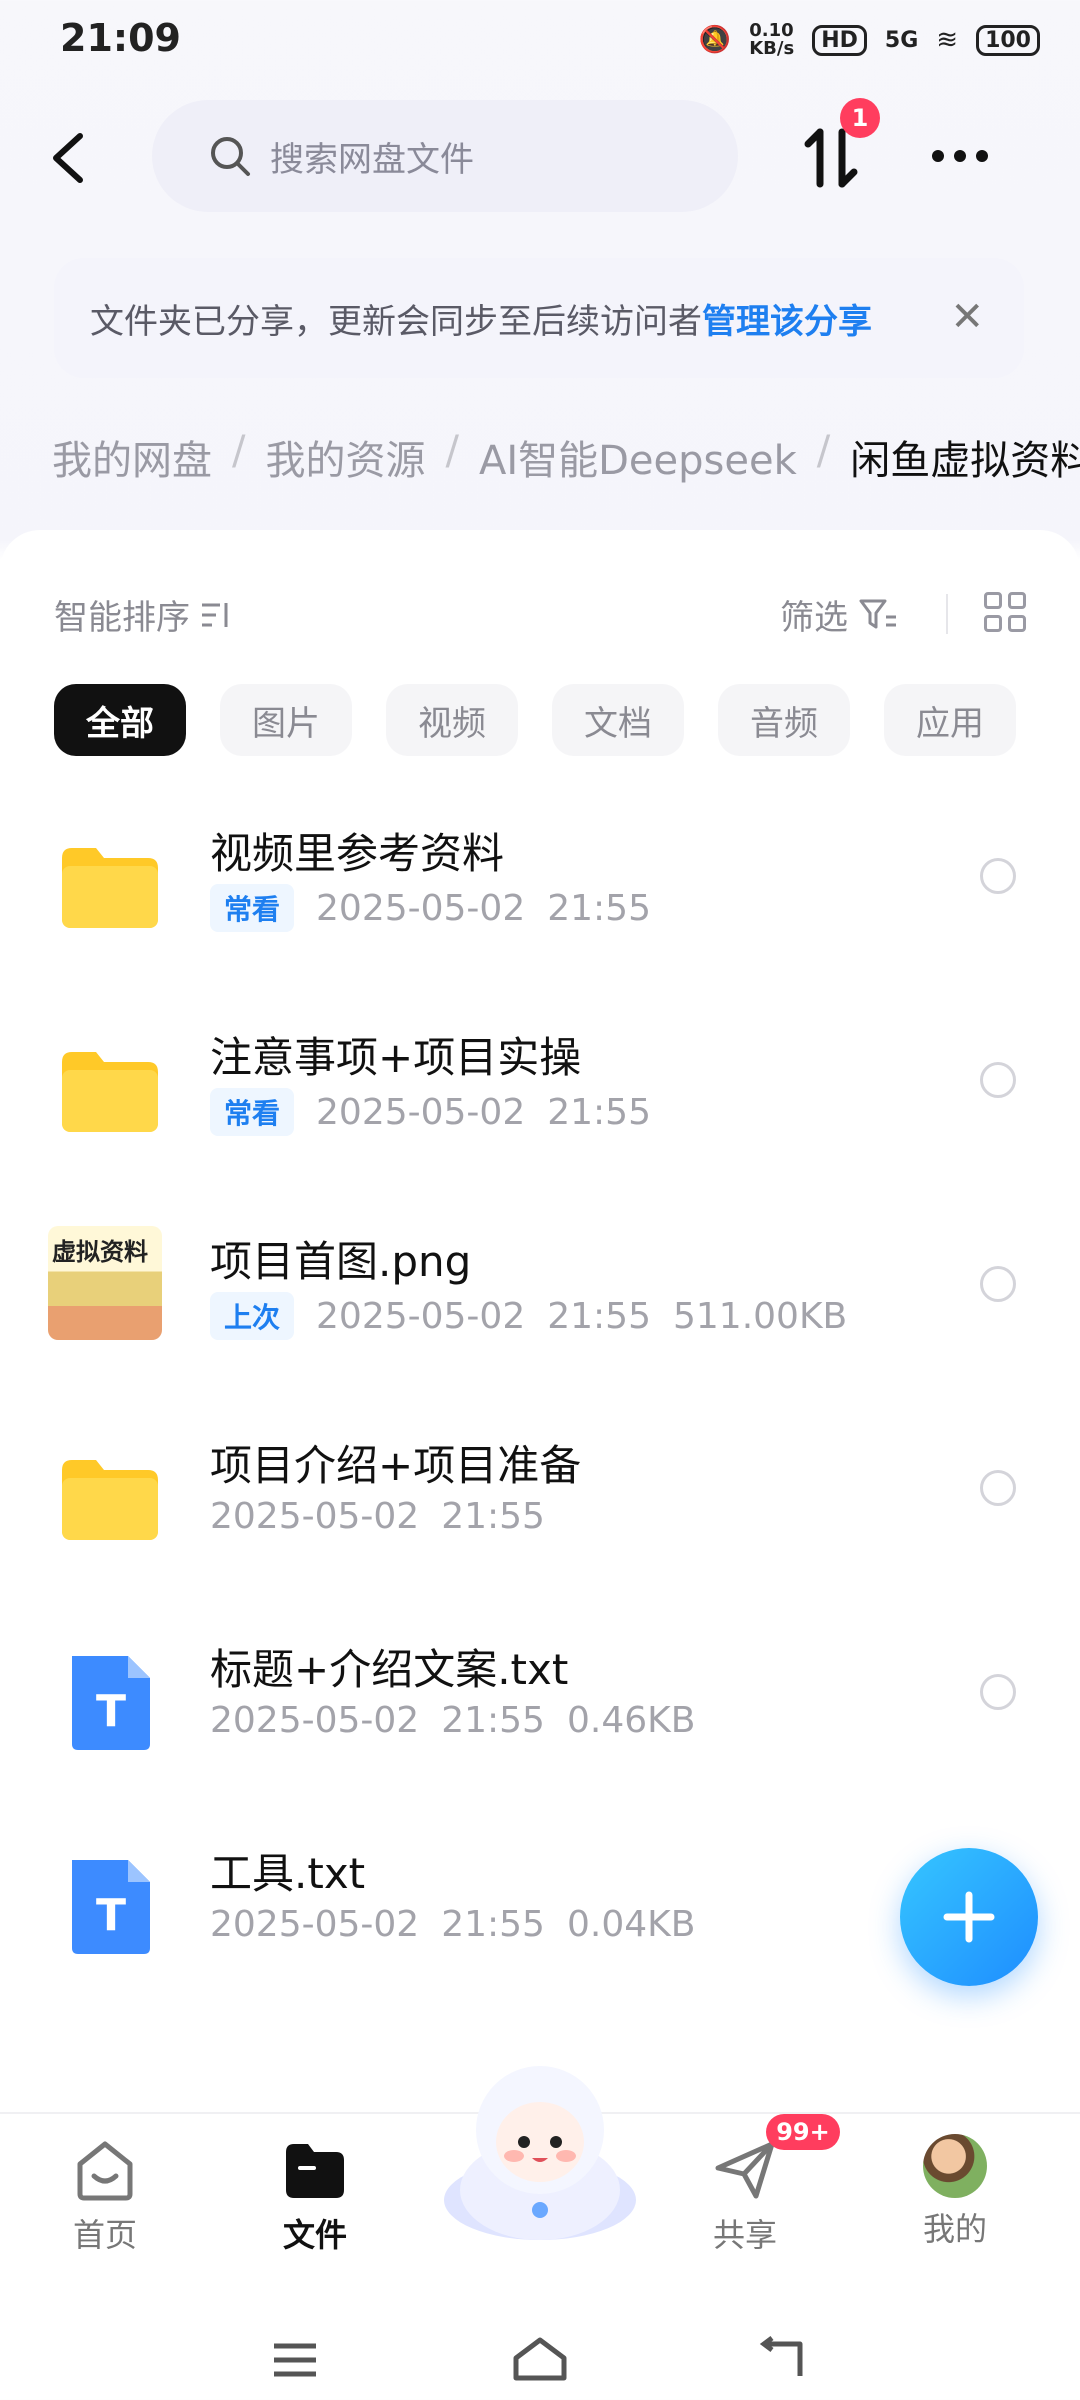  Describe the element at coordinates (631, 1720) in the screenshot. I see `file-size: 0.46KB` at that location.